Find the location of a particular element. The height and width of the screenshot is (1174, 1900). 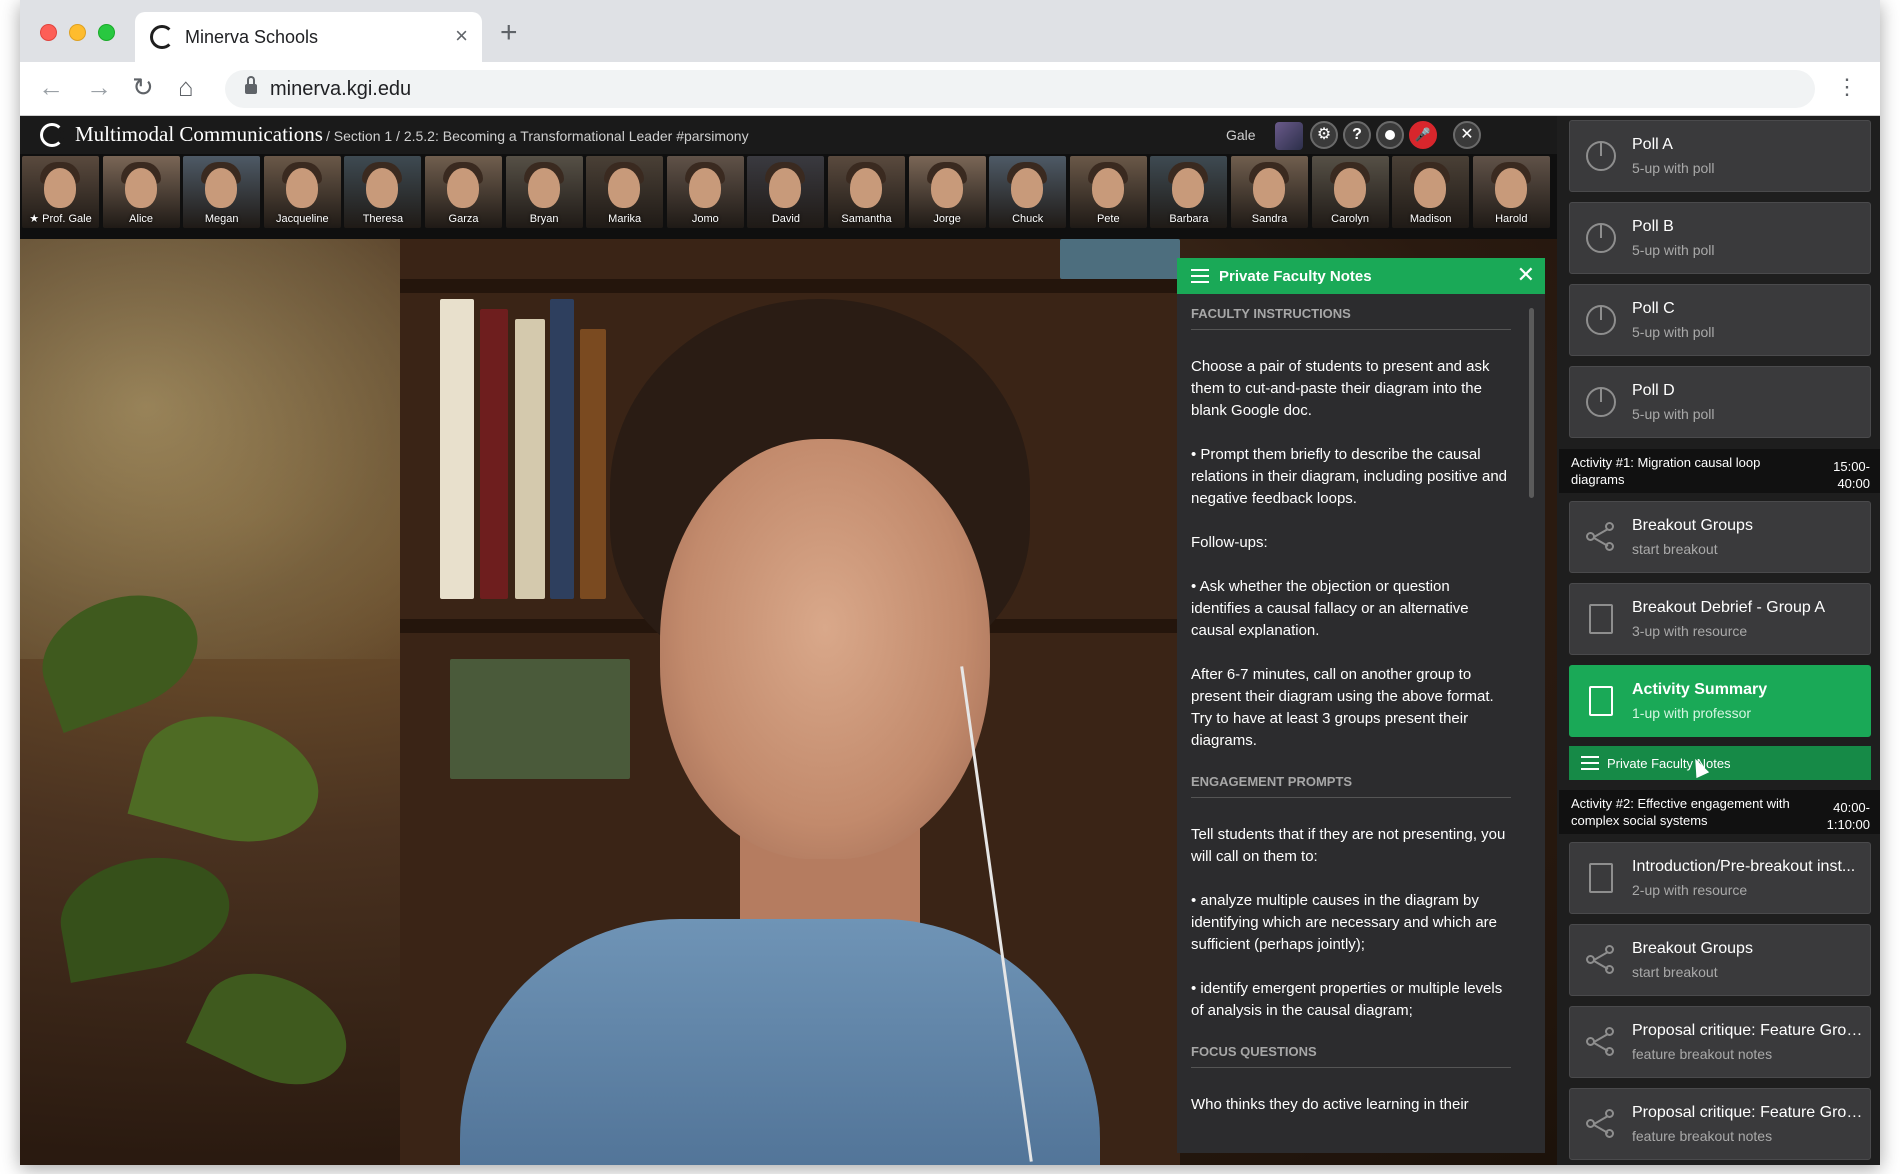

participant-name: Chuck is located at coordinates (1028, 219).